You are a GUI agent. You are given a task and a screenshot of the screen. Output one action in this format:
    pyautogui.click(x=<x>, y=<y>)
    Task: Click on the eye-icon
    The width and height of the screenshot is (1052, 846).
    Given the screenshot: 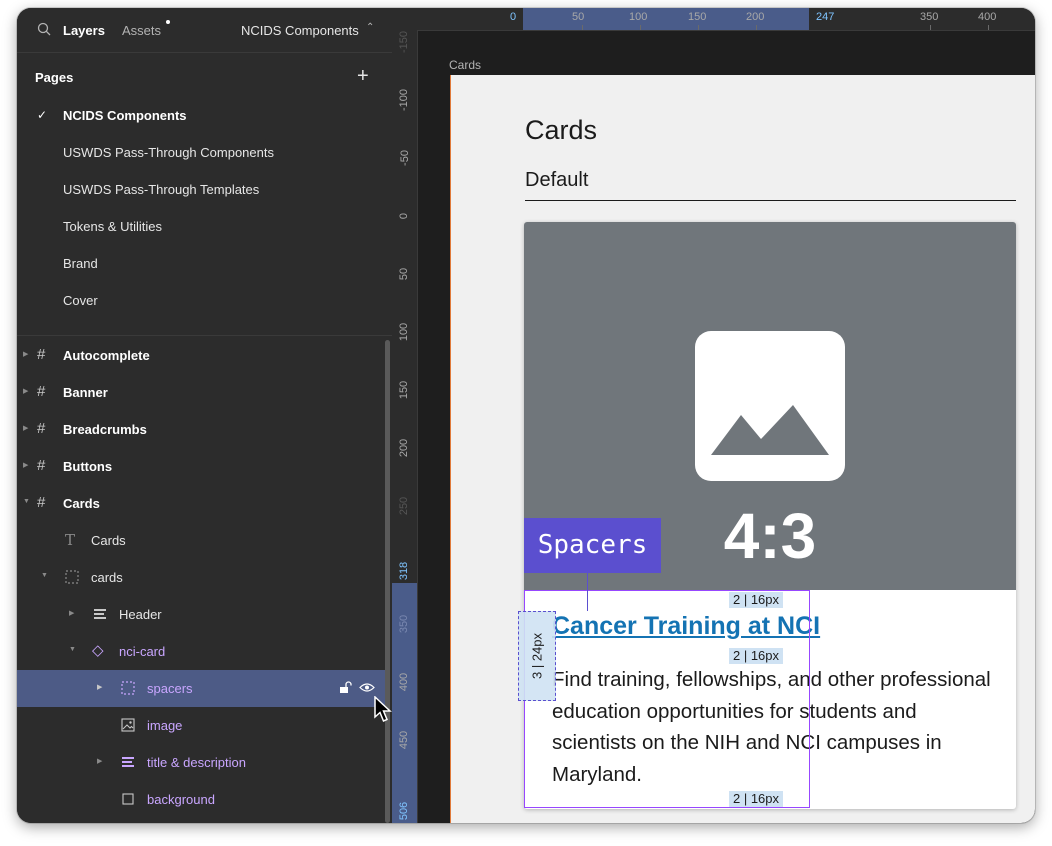 What is the action you would take?
    pyautogui.click(x=367, y=687)
    